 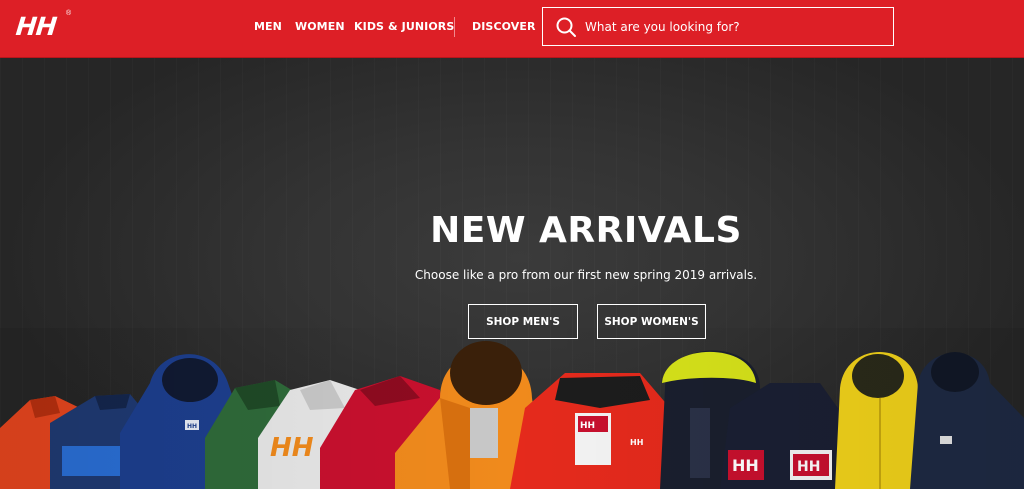 What do you see at coordinates (36, 26) in the screenshot?
I see `brand-logo: HH` at bounding box center [36, 26].